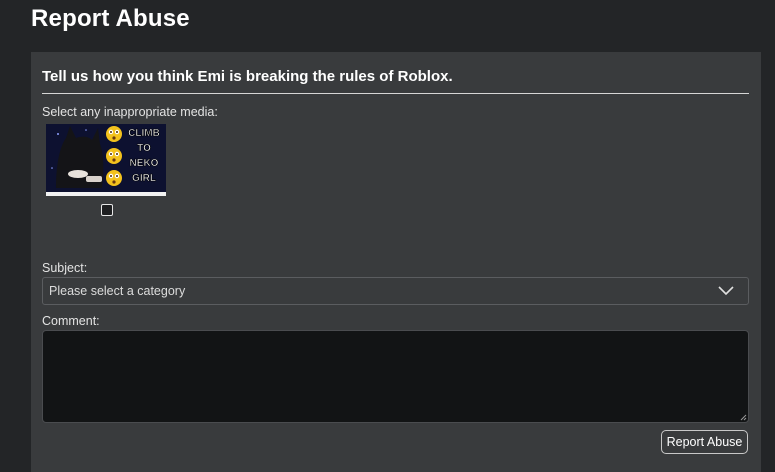 Image resolution: width=775 pixels, height=472 pixels. Describe the element at coordinates (743, 417) in the screenshot. I see `resize-handle-icon` at that location.